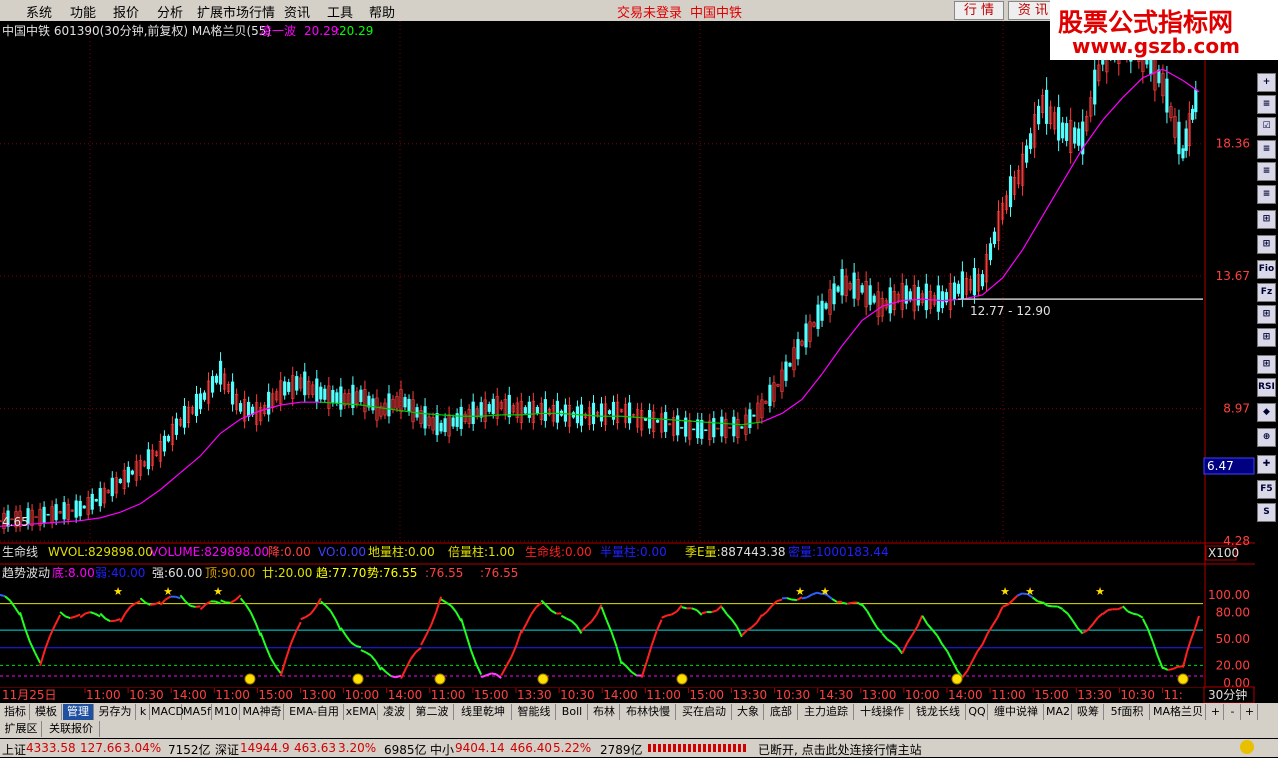 The width and height of the screenshot is (1278, 758). I want to click on bars-icon: ≡, so click(1266, 194).